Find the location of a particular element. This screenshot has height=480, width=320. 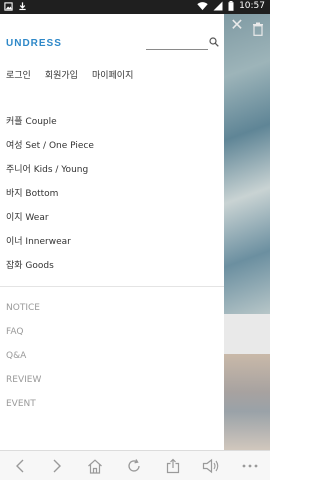

download-icon is located at coordinates (22, 6).